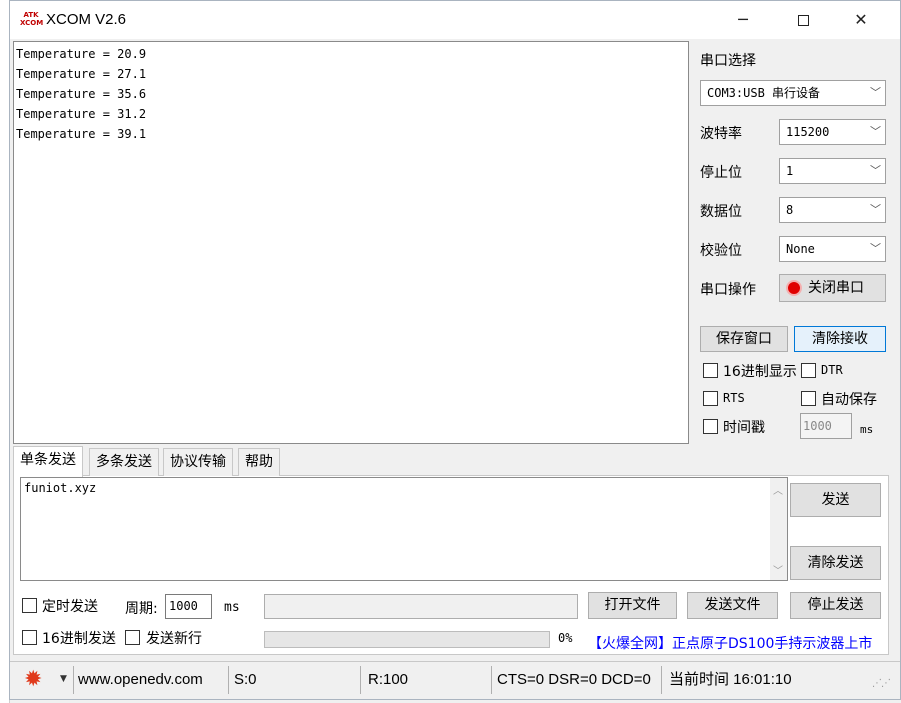 The height and width of the screenshot is (703, 901). I want to click on open-file-button: 打开文件, so click(632, 605).